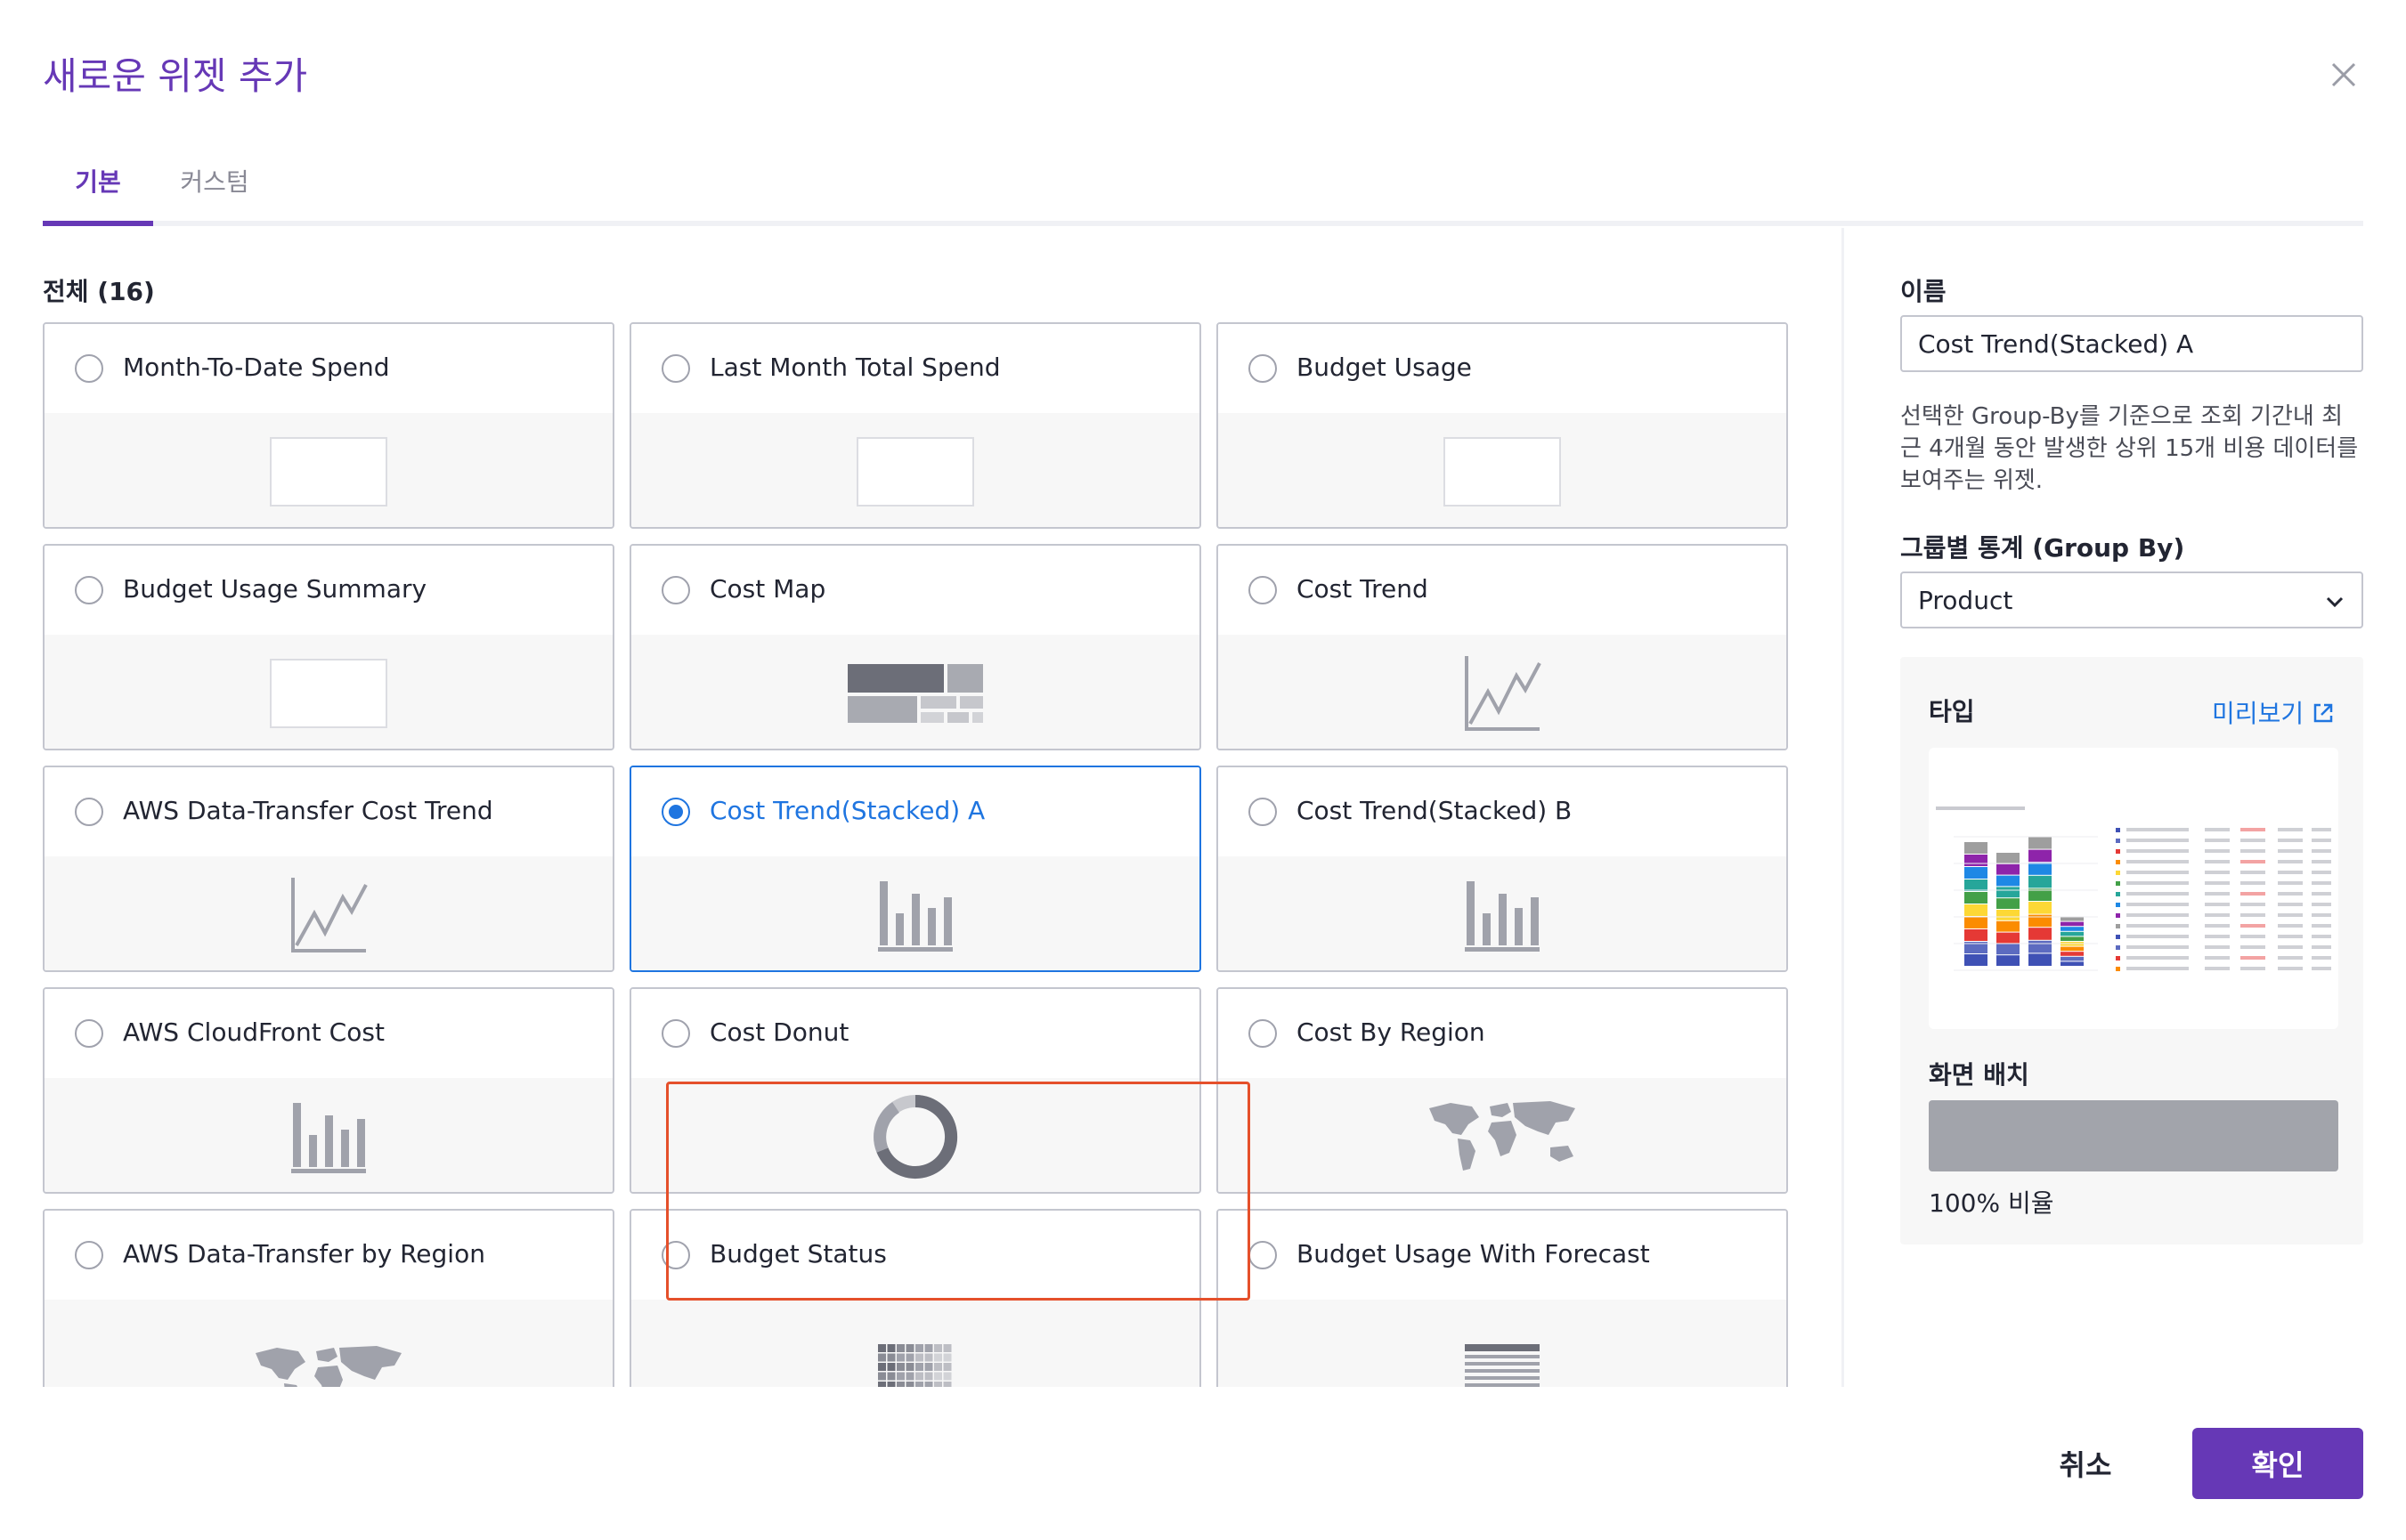  What do you see at coordinates (2131, 343) in the screenshot?
I see `widget-name-input` at bounding box center [2131, 343].